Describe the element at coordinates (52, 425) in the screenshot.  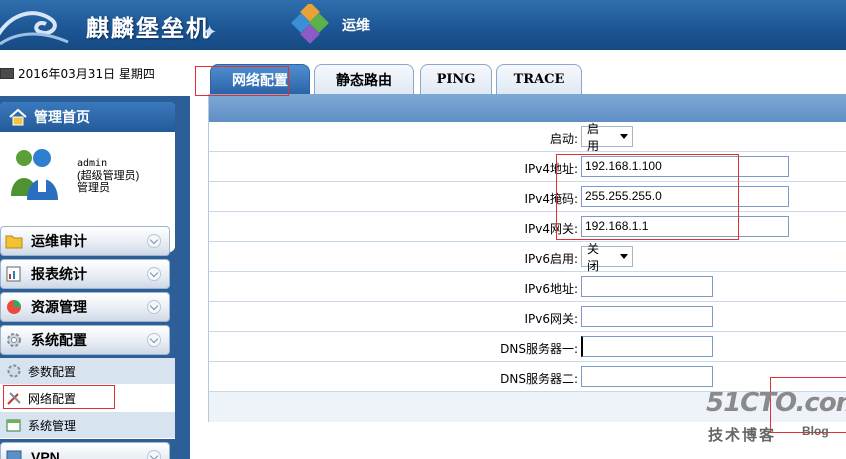
I see `submenu-system-manage-label: 系统管理` at that location.